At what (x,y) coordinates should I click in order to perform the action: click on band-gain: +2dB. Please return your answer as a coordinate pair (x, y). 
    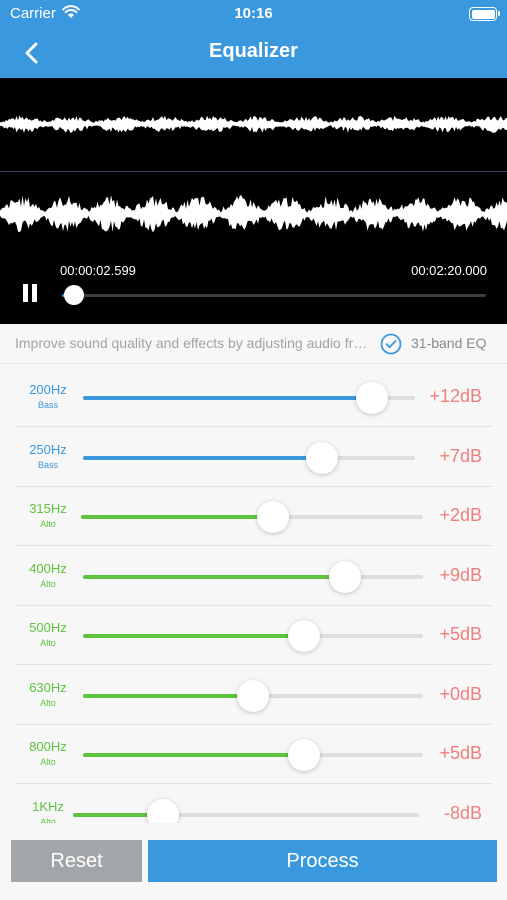
    Looking at the image, I should click on (460, 515).